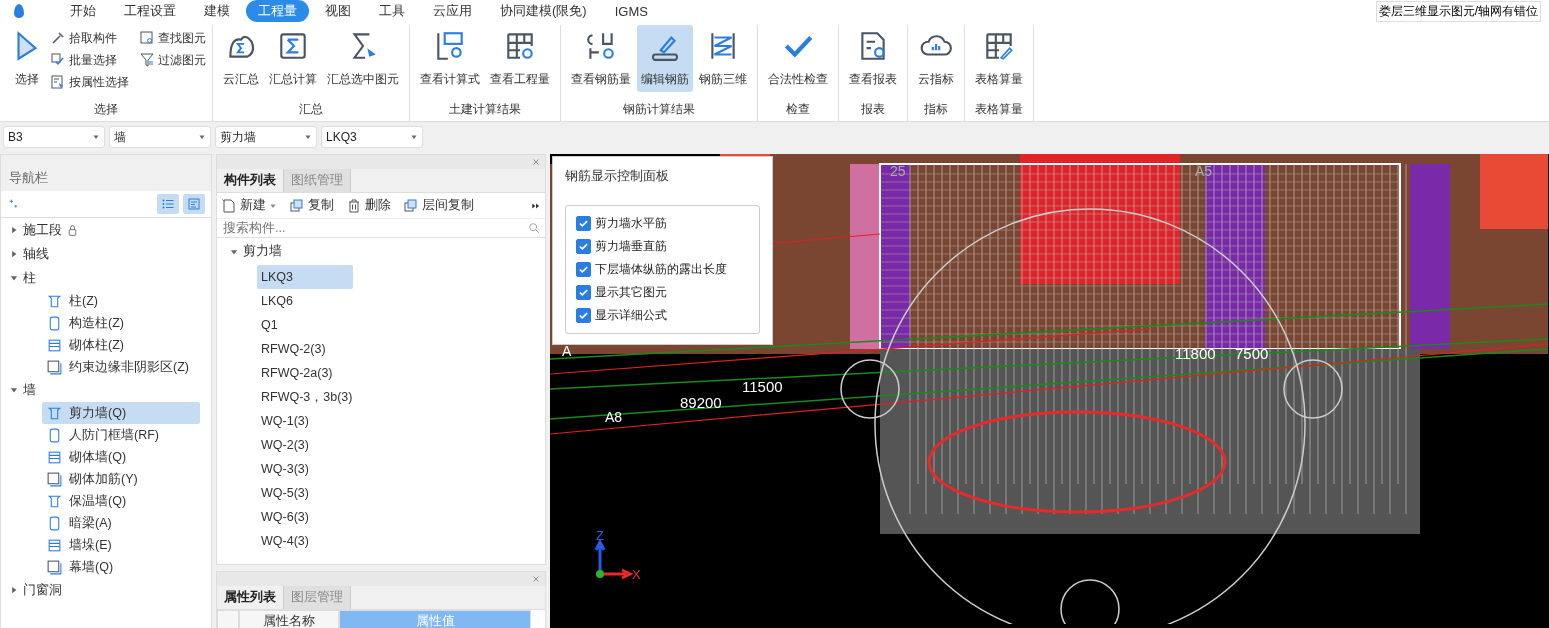 This screenshot has height=628, width=1549. I want to click on ribbon-button: 拾取构件, so click(89, 38).